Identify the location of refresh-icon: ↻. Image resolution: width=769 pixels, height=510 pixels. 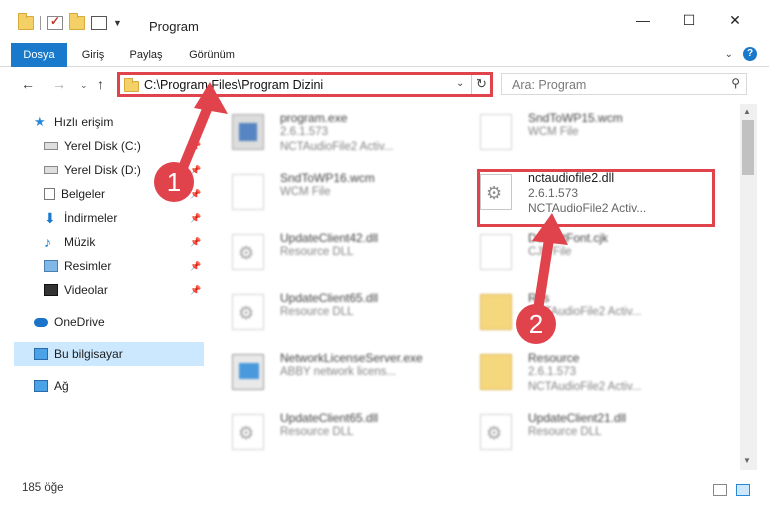
(481, 84).